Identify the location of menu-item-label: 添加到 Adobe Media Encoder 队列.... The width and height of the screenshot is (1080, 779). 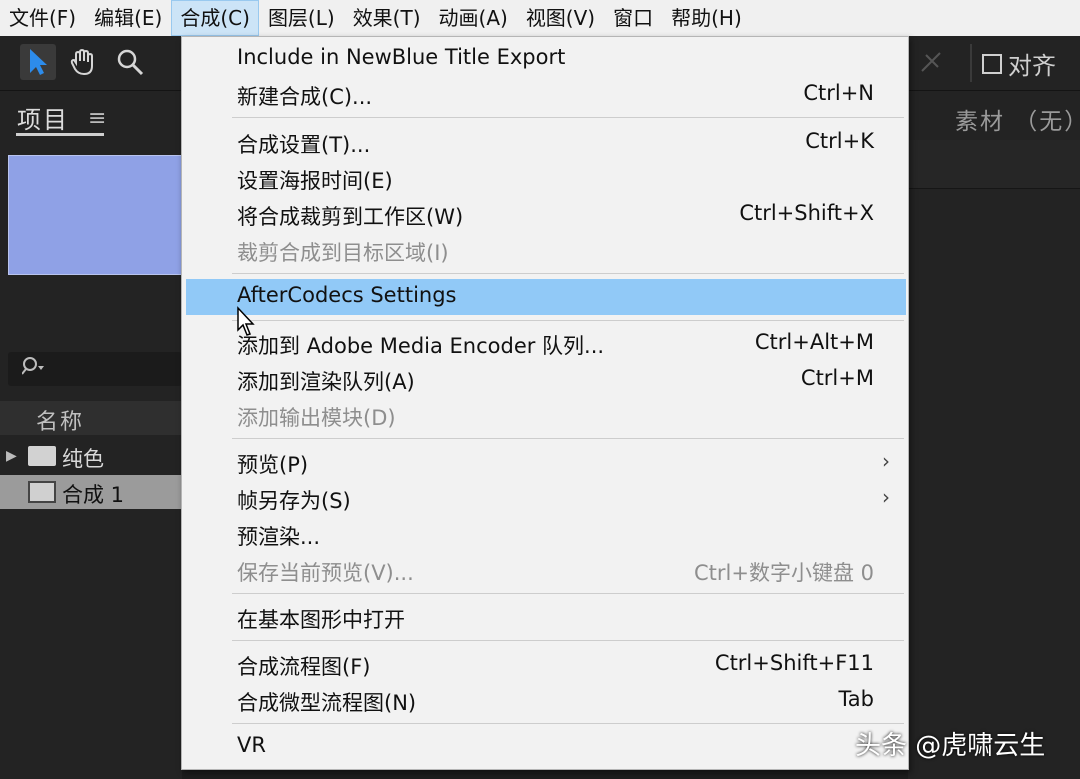
(421, 346).